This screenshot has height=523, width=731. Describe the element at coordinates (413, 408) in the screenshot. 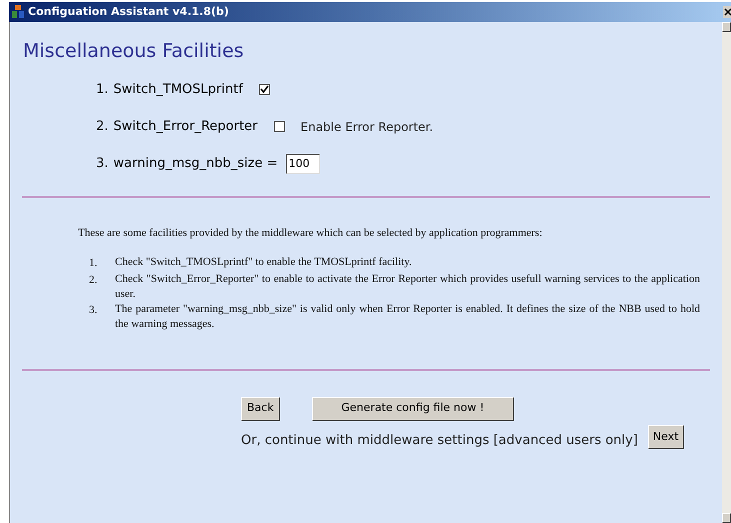

I see `generate-button: Generate config file now !` at that location.